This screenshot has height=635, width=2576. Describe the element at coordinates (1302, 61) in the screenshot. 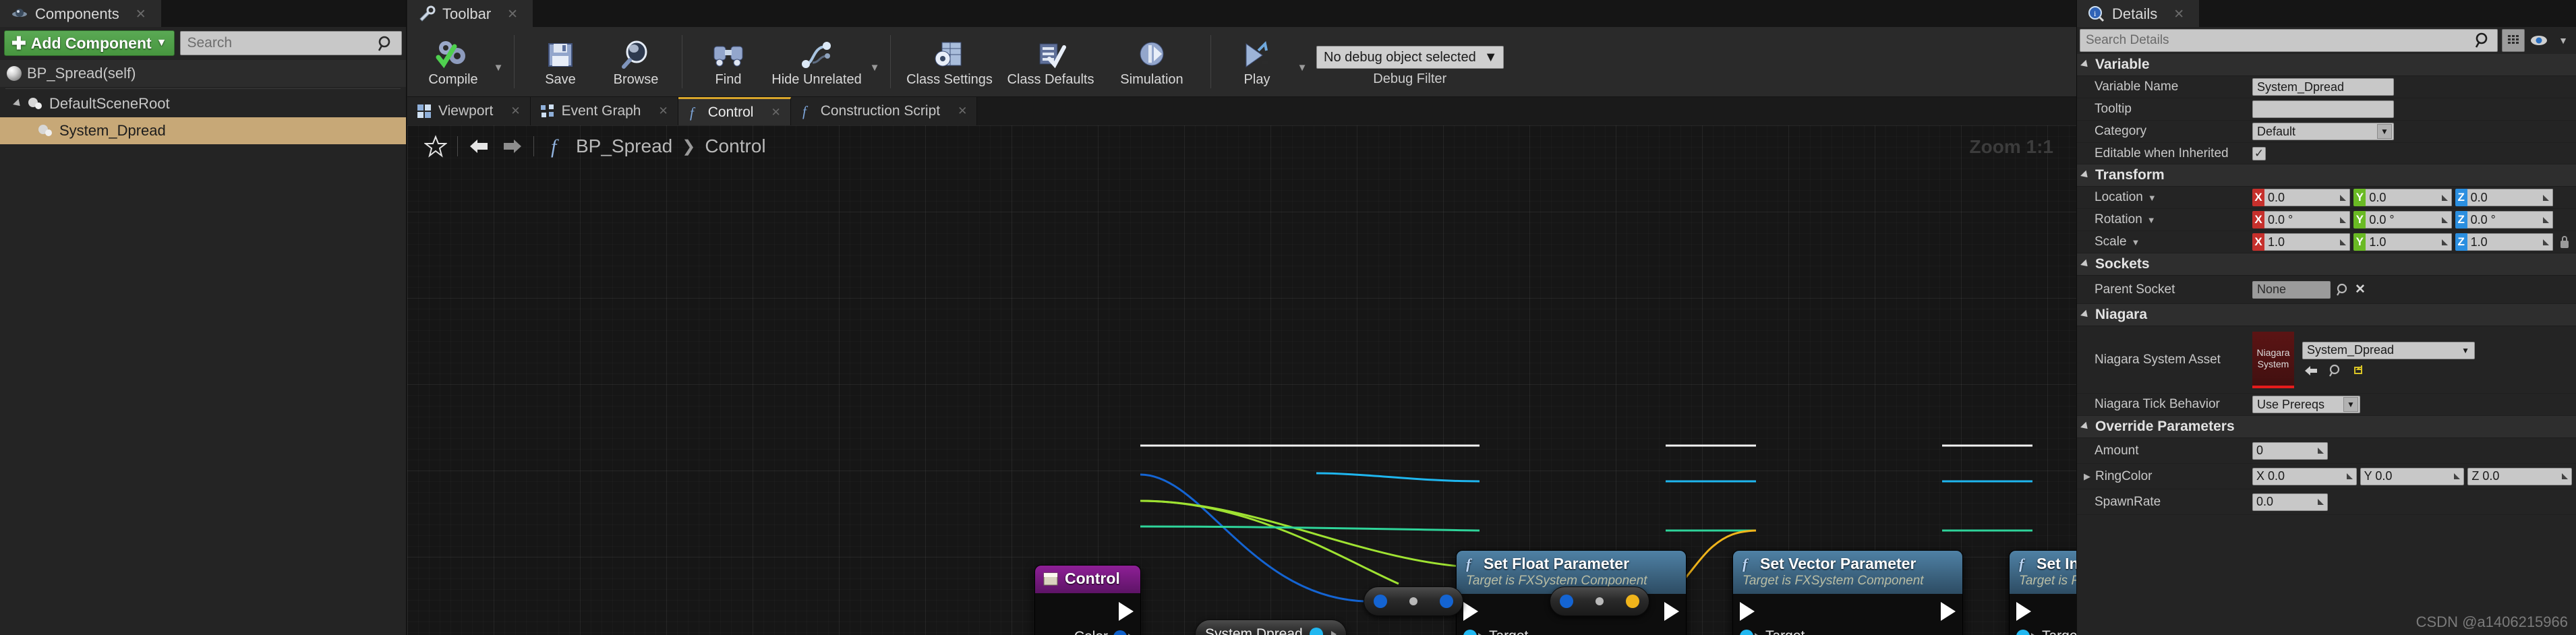

I see `play-dropdown-icon: ▼` at that location.